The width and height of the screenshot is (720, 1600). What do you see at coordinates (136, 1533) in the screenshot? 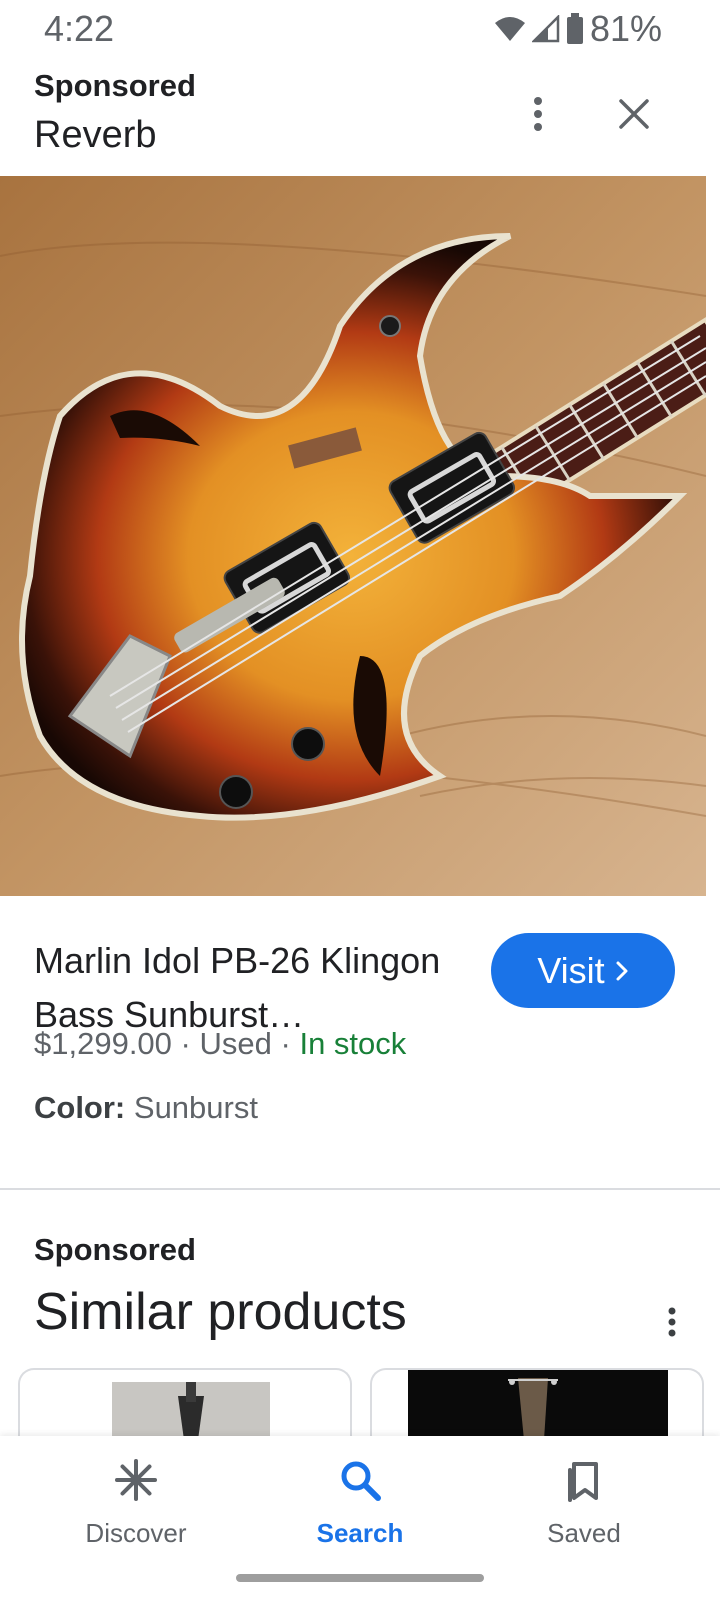
I see `nav-discover-label: Discover` at bounding box center [136, 1533].